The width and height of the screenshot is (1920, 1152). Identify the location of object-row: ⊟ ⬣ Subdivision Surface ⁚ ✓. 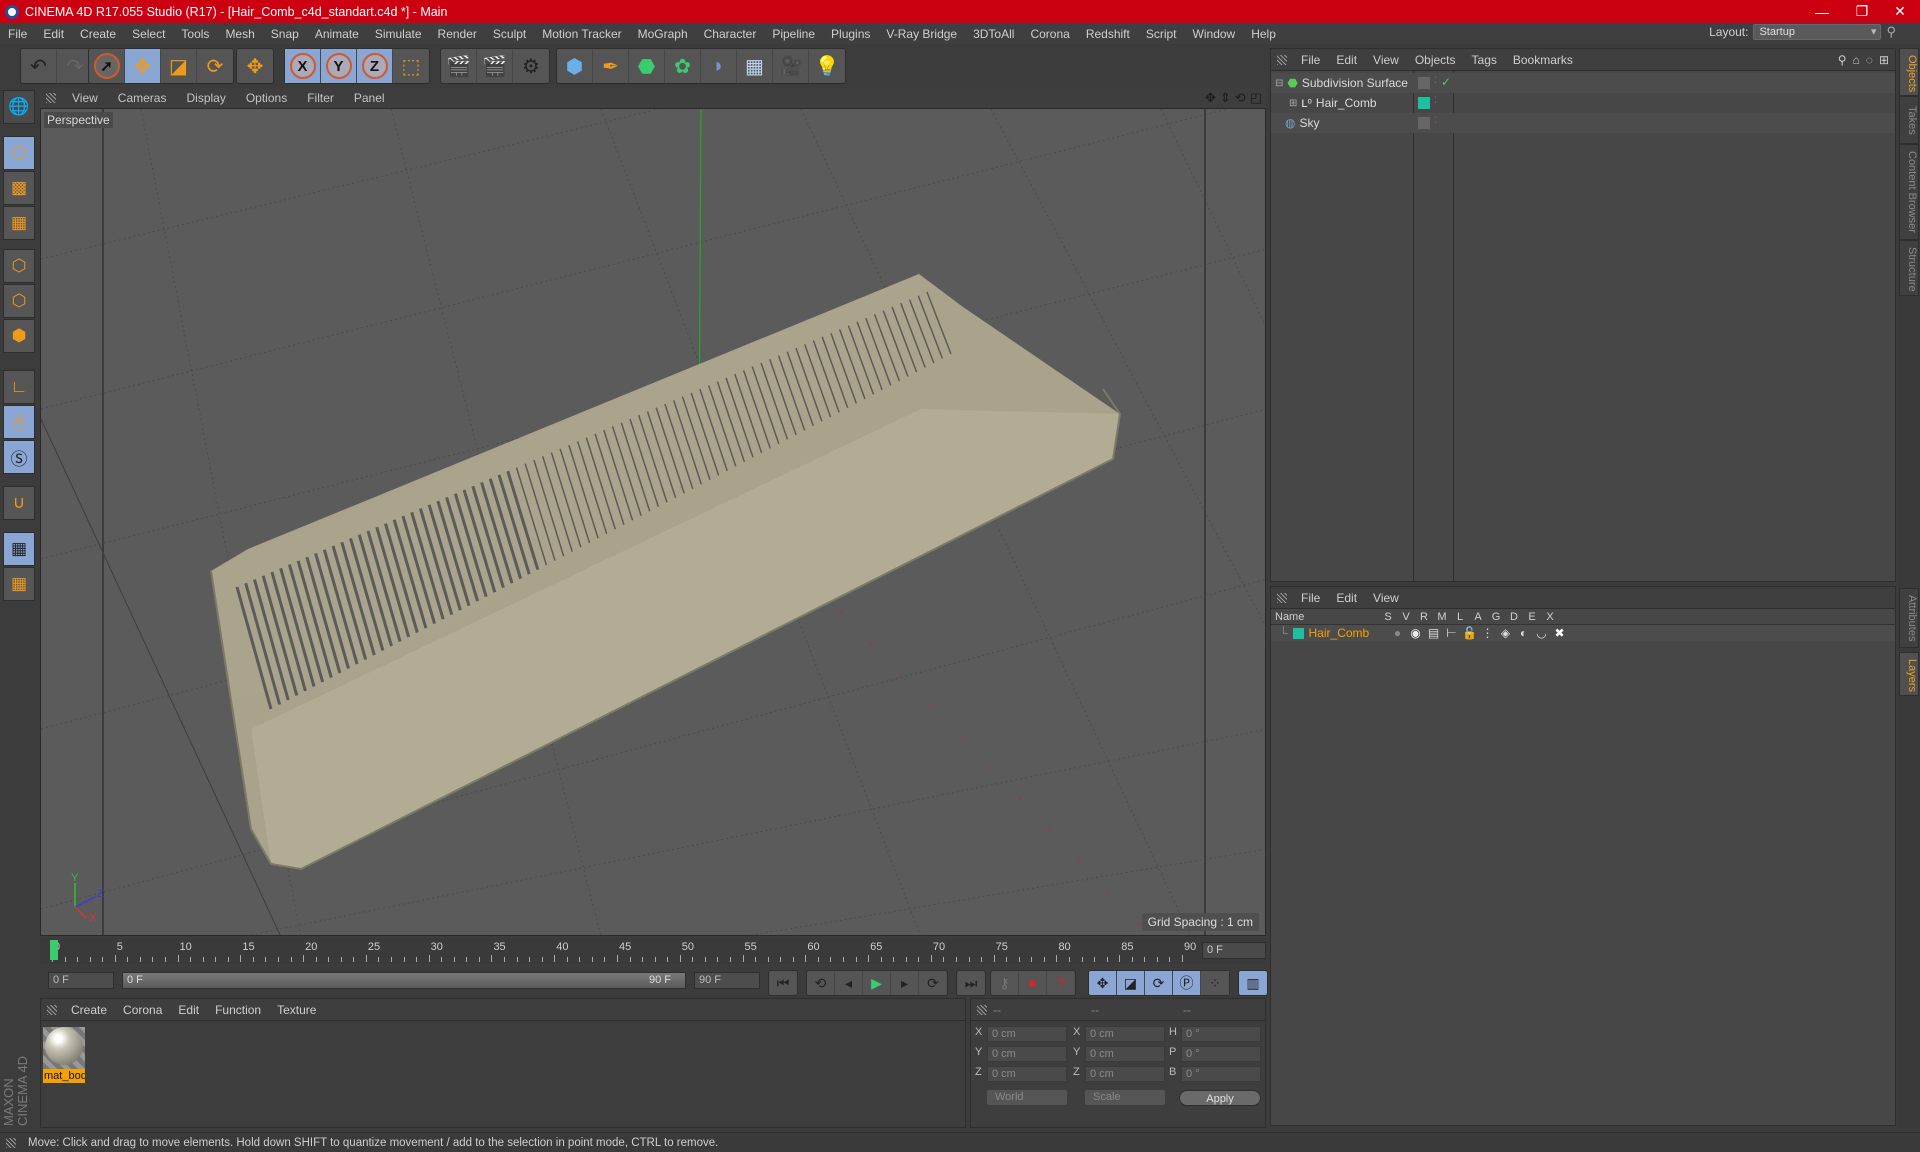
(1583, 83).